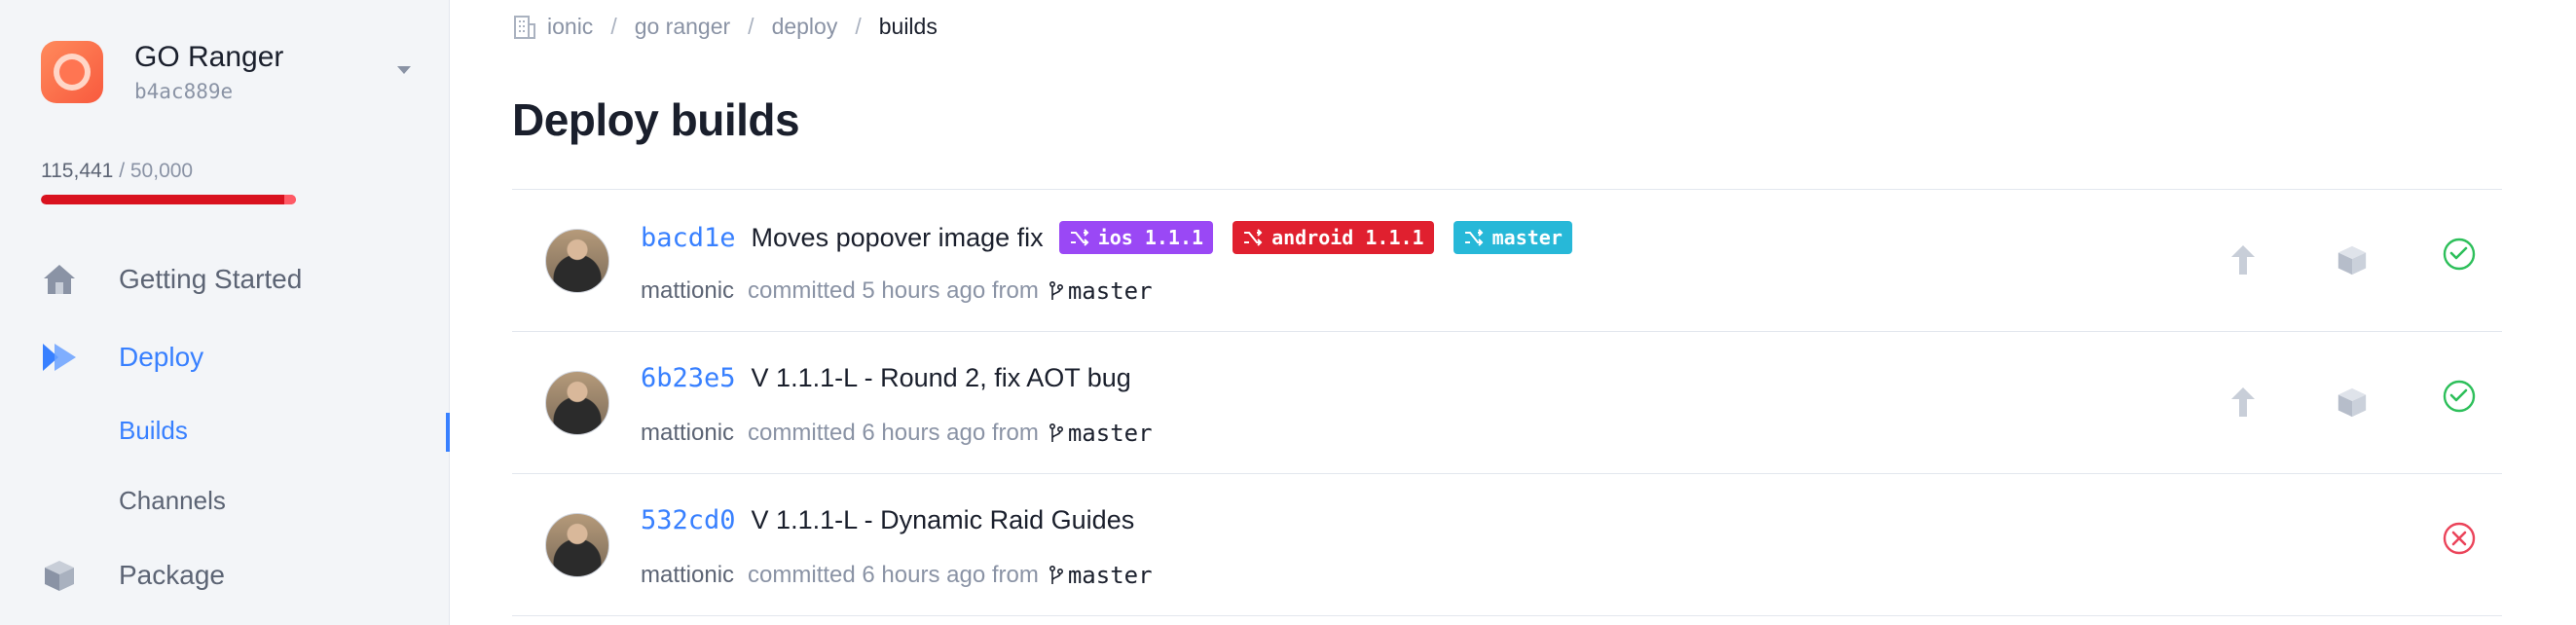 The width and height of the screenshot is (2576, 625). I want to click on app-name: GO Ranger, so click(209, 57).